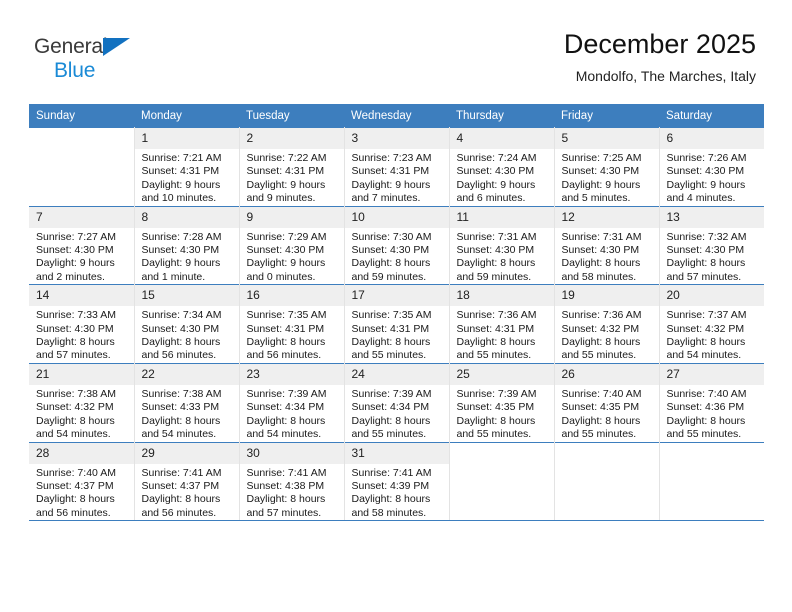 The width and height of the screenshot is (792, 612). Describe the element at coordinates (81, 217) in the screenshot. I see `day-number: 7` at that location.